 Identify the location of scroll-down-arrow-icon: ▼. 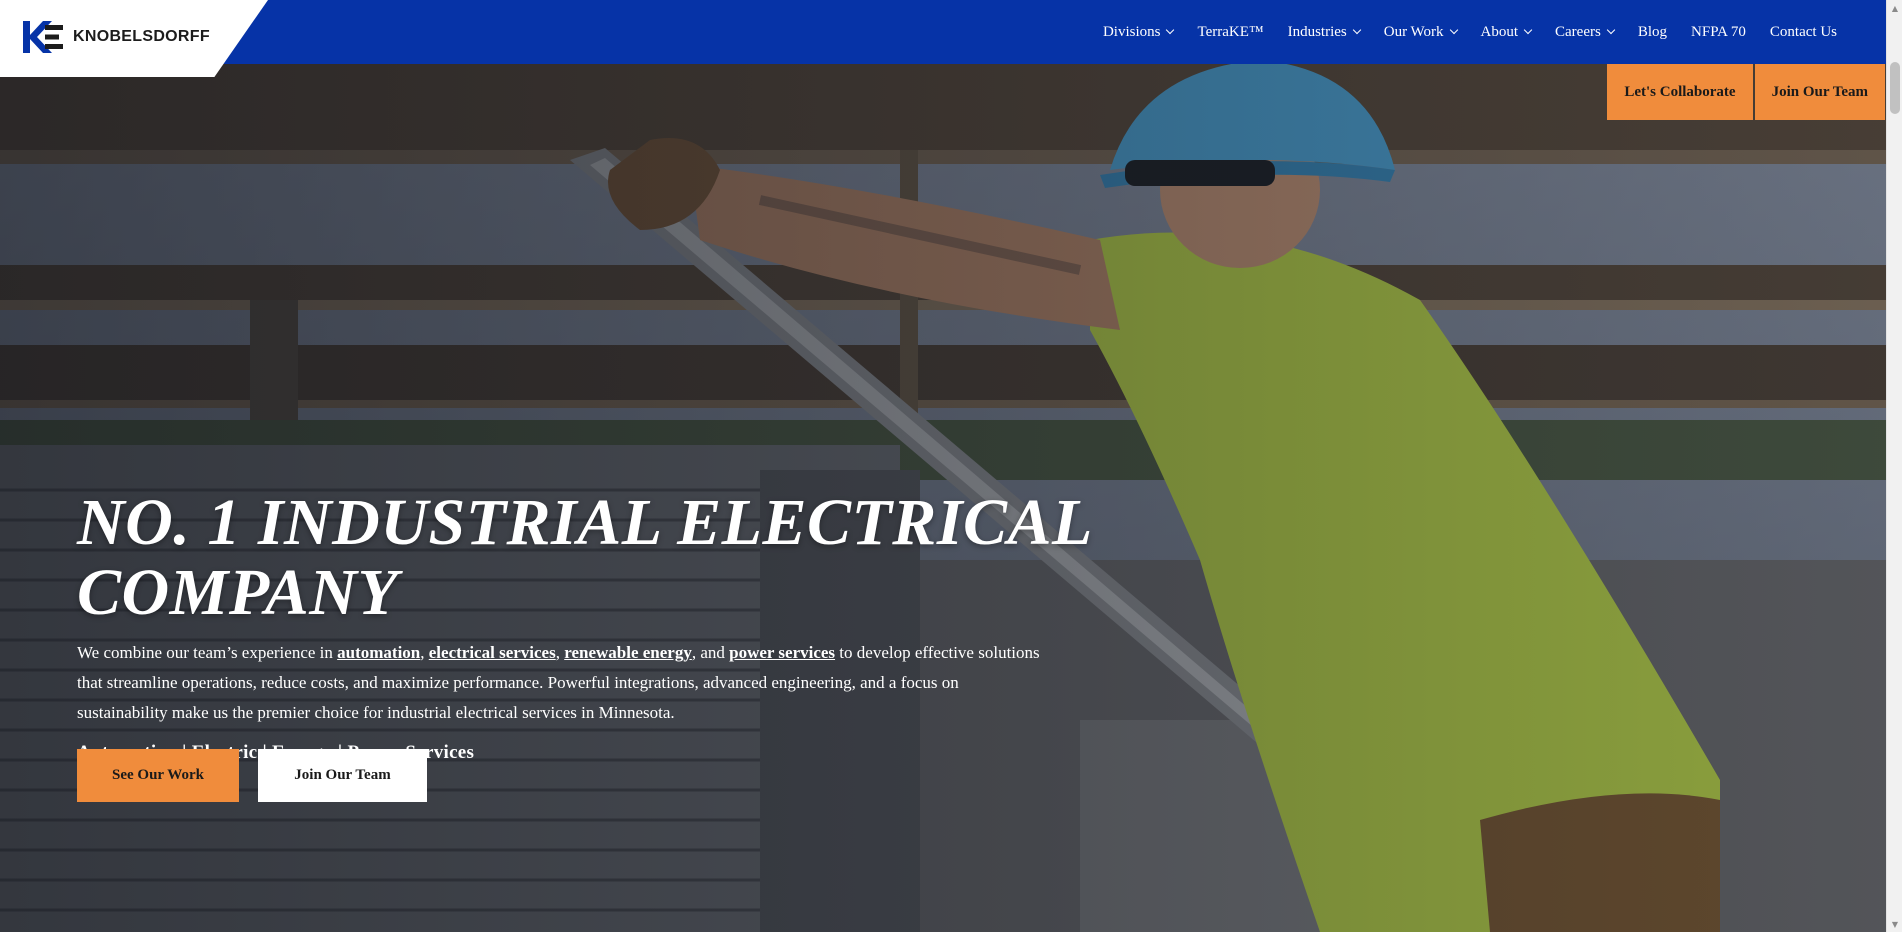
(1894, 924).